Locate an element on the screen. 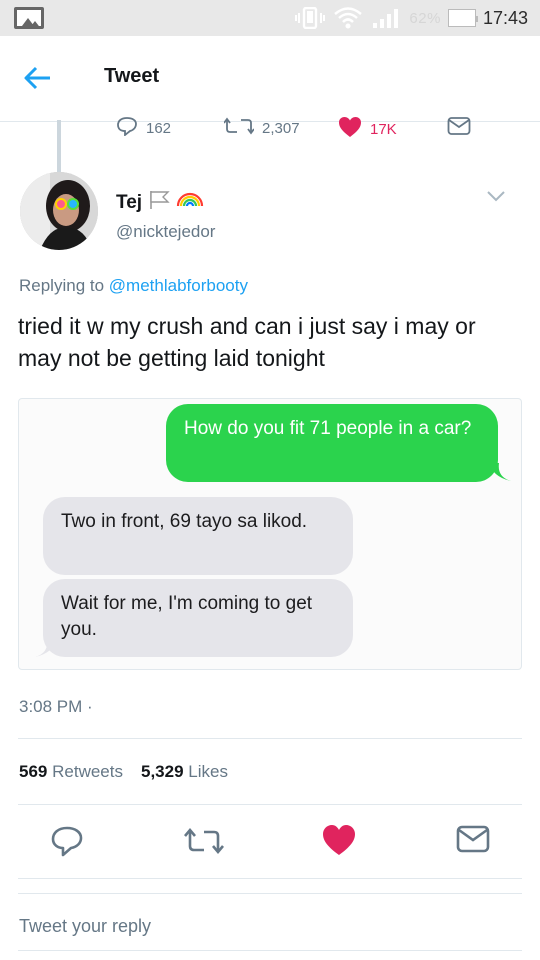 Image resolution: width=540 pixels, height=960 pixels. parent-message-button is located at coordinates (459, 128).